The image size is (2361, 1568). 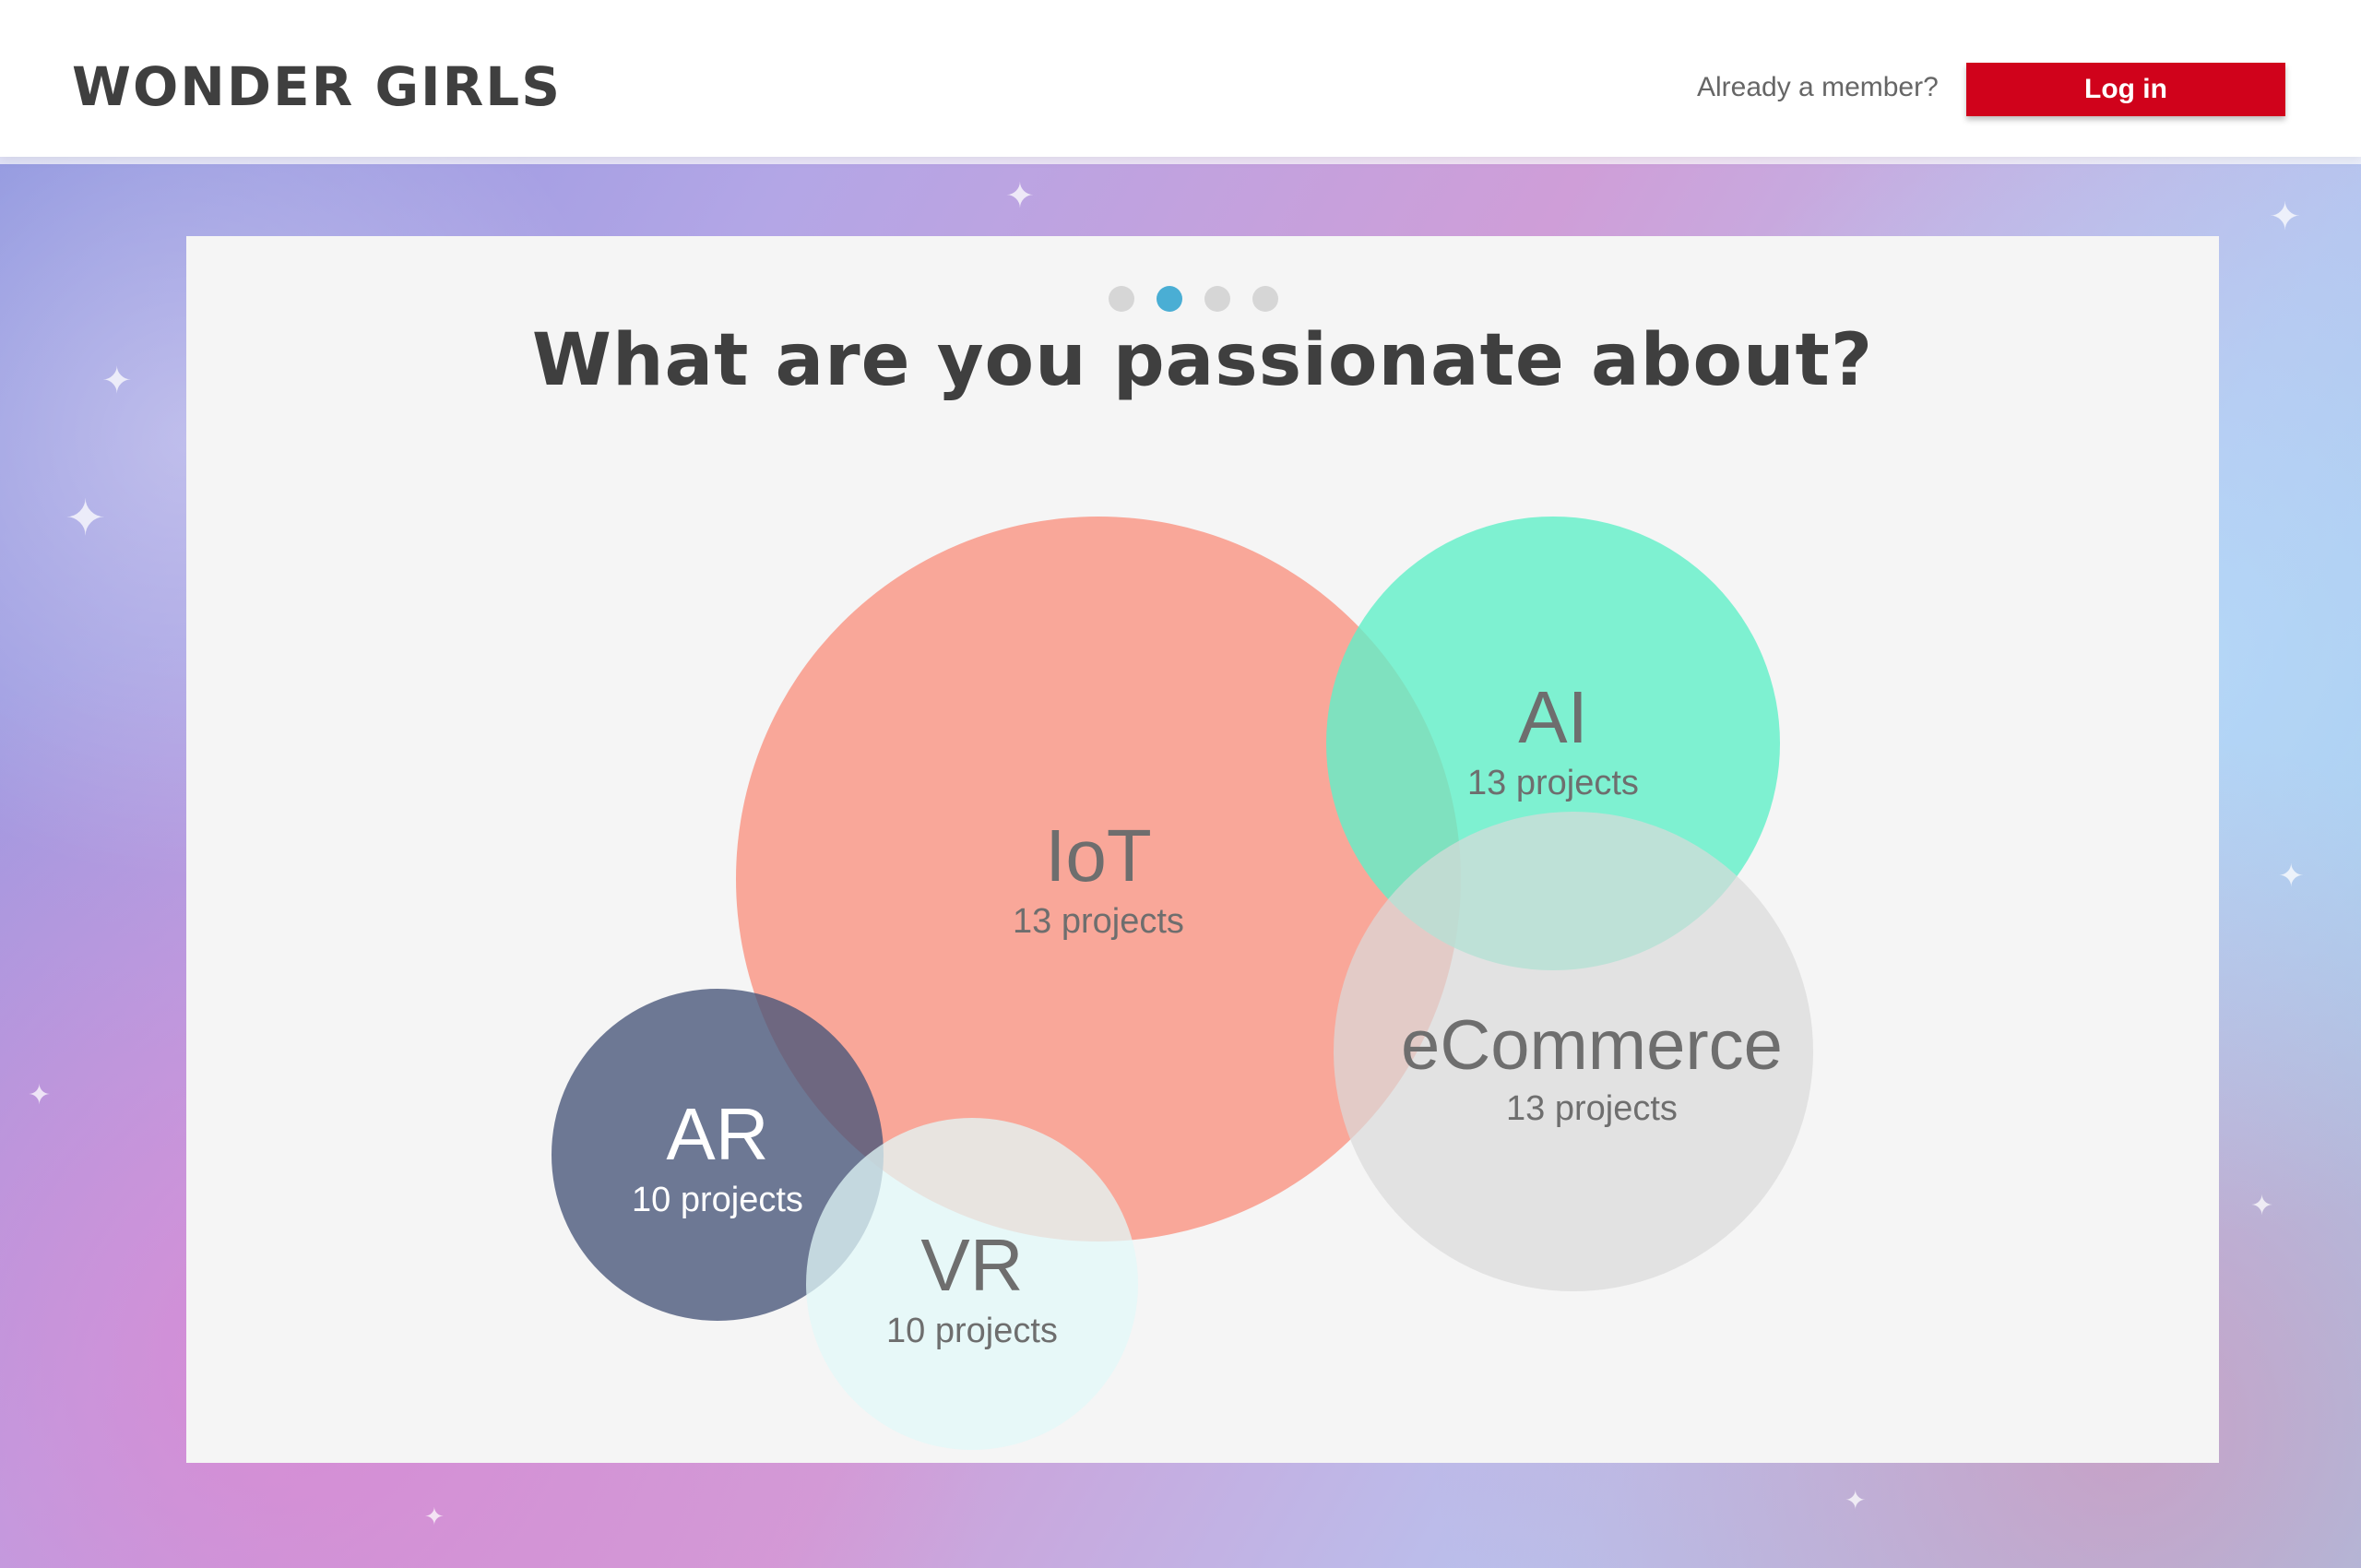 What do you see at coordinates (1573, 1051) in the screenshot?
I see `topic-bubble-ecommerce` at bounding box center [1573, 1051].